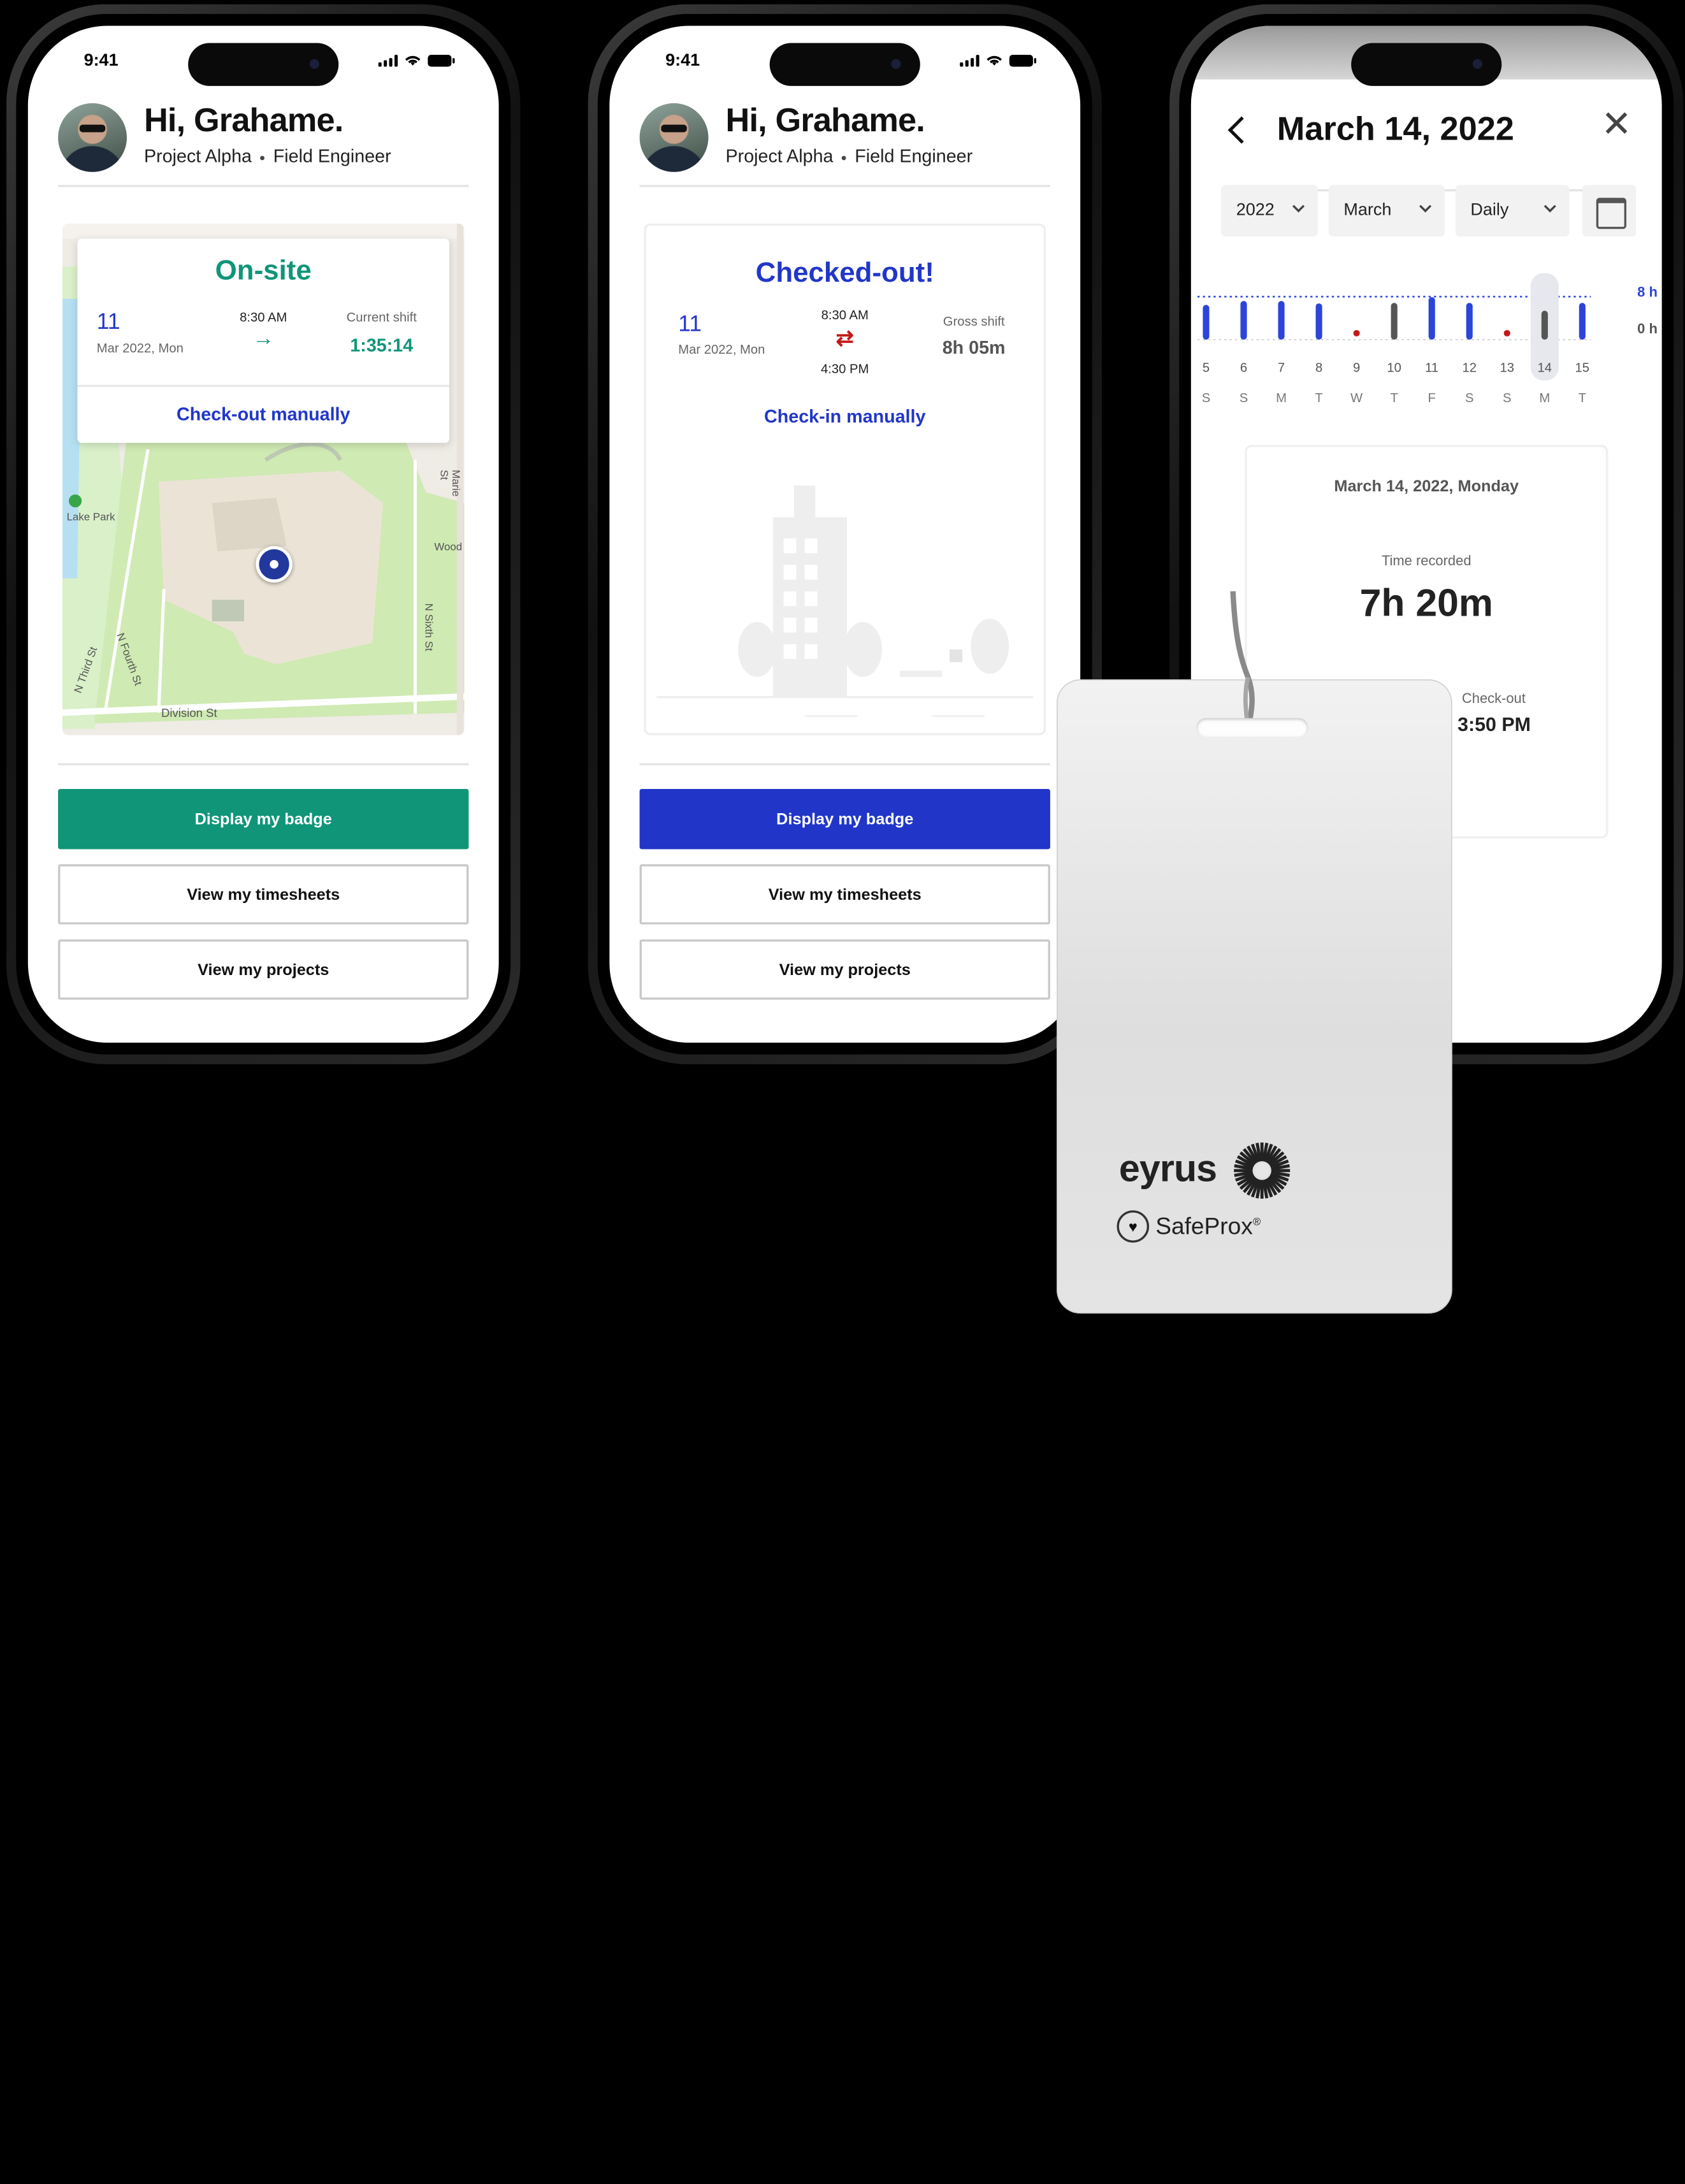 This screenshot has height=2184, width=1685. I want to click on shift-label: Current shift, so click(381, 317).